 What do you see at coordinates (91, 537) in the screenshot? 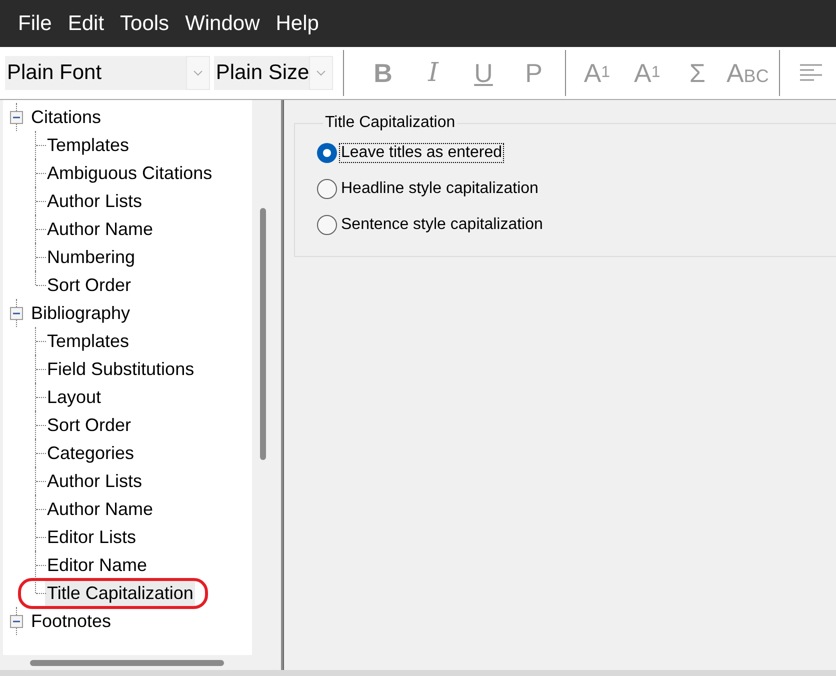
I see `tree-item: Editor Lists` at bounding box center [91, 537].